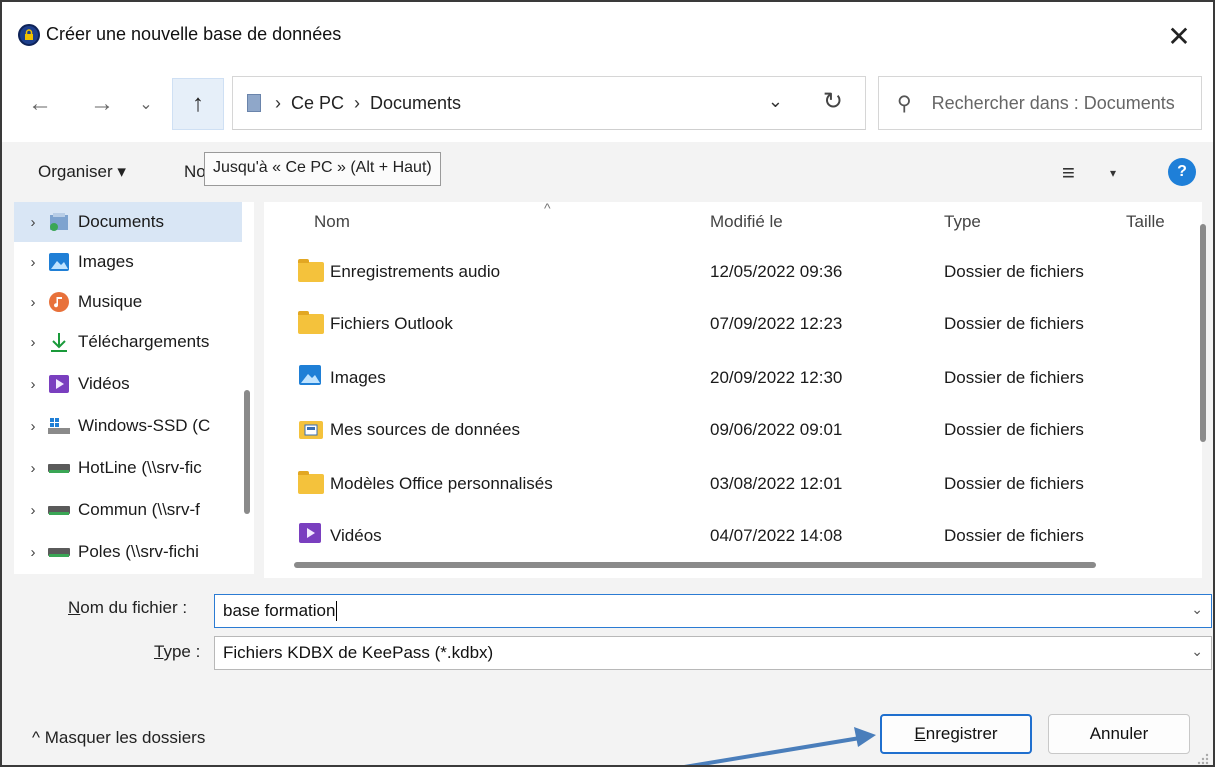 This screenshot has width=1215, height=767. I want to click on file-list-horizontal-scrollbar, so click(695, 565).